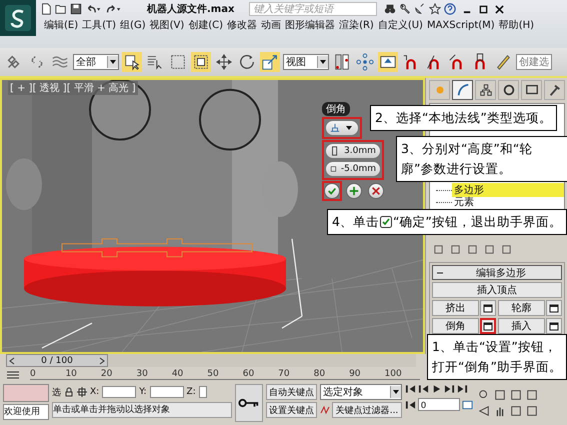 This screenshot has height=425, width=567. Describe the element at coordinates (76, 9) in the screenshot. I see `save-icon` at that location.